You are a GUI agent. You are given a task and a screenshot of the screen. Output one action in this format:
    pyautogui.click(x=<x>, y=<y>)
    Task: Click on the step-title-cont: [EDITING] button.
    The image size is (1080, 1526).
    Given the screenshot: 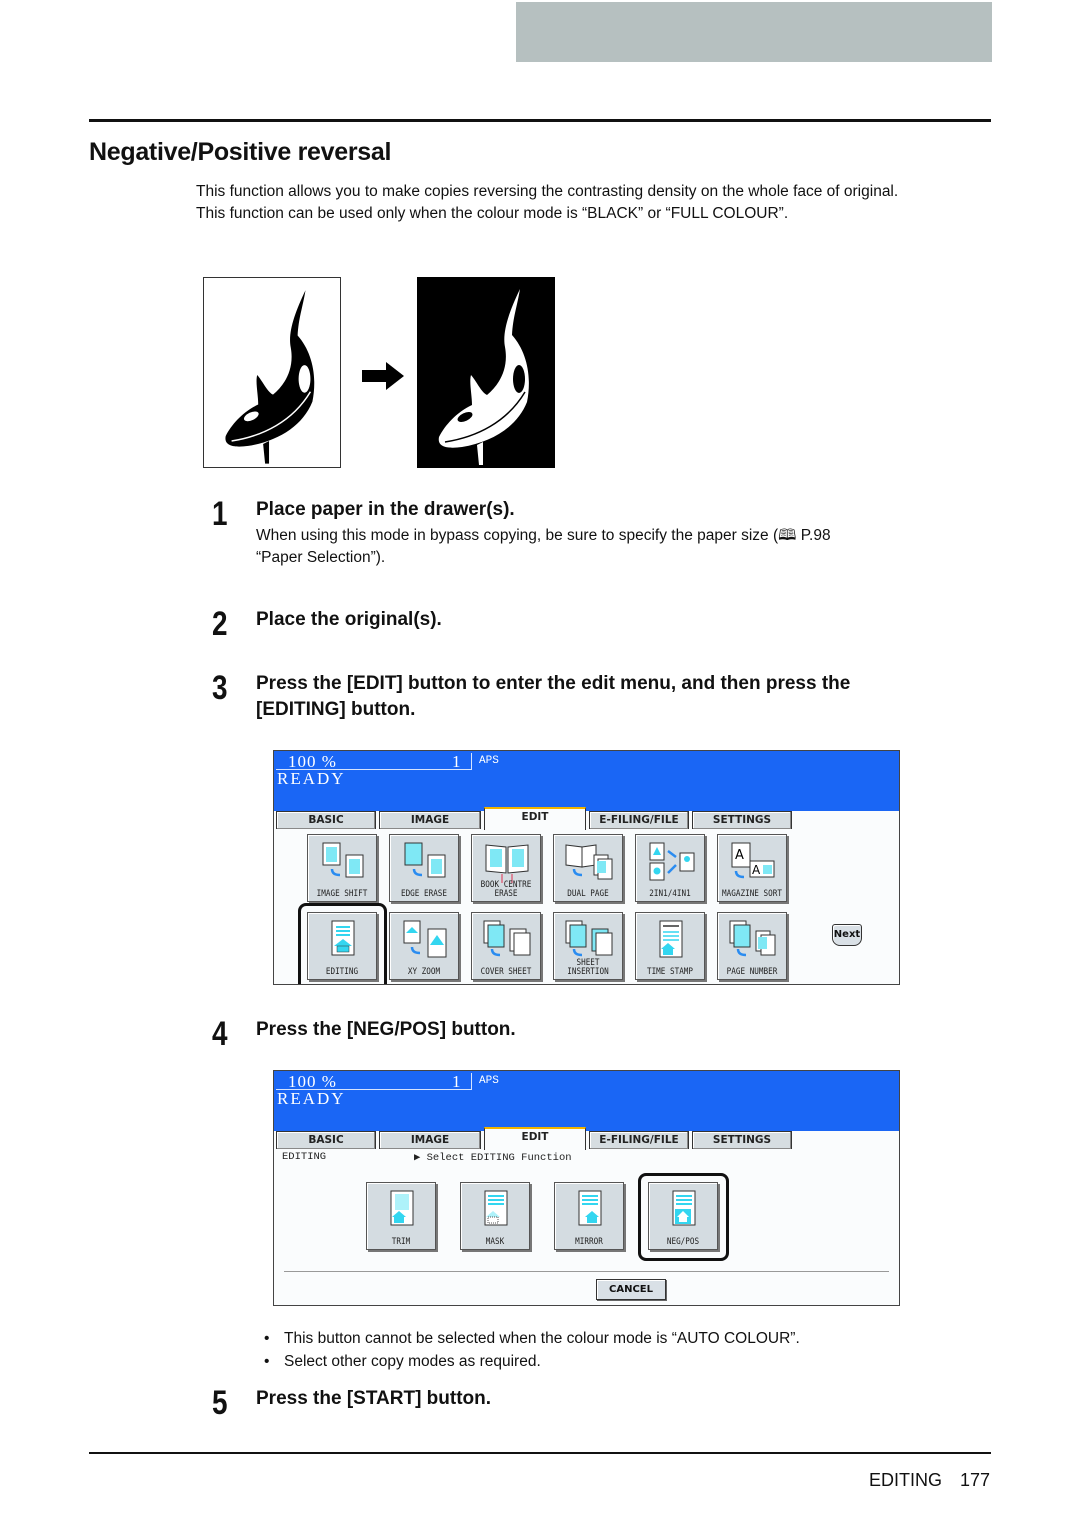 What is the action you would take?
    pyautogui.click(x=336, y=709)
    